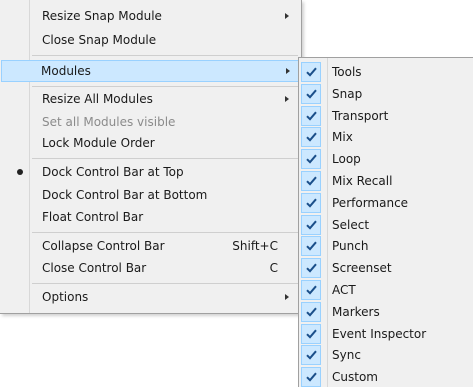 The image size is (473, 388). I want to click on submenu-item-label: Custom, so click(355, 377).